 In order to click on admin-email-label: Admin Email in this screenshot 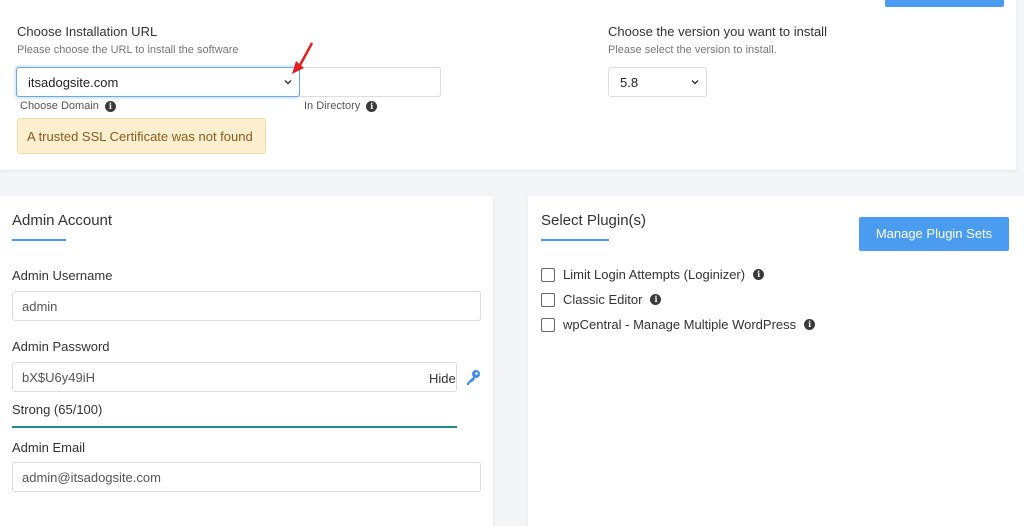, I will do `click(48, 447)`.